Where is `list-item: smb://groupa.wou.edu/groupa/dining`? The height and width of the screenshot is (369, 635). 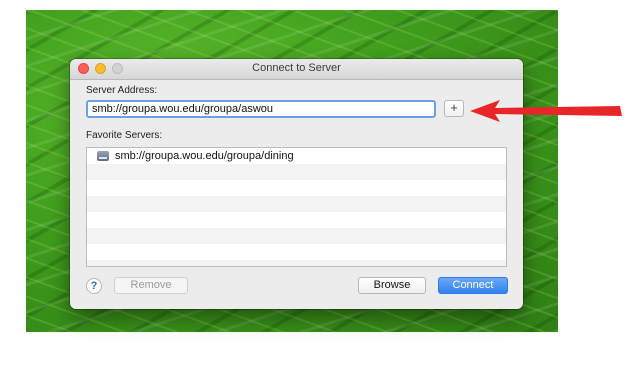
list-item: smb://groupa.wou.edu/groupa/dining is located at coordinates (296, 156).